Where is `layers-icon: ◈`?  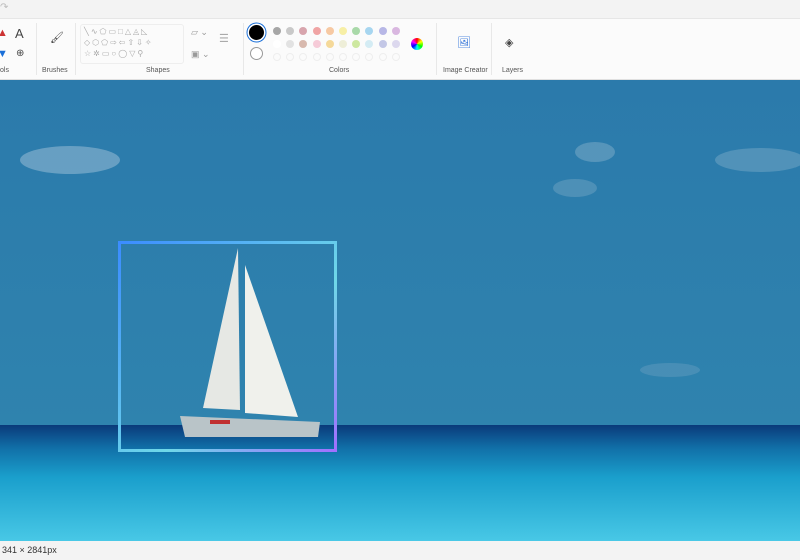 layers-icon: ◈ is located at coordinates (509, 42).